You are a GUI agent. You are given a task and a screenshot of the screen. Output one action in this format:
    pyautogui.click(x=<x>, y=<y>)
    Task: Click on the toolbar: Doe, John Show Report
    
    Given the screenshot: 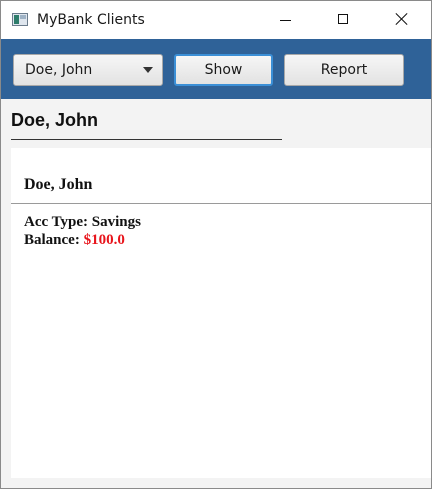 What is the action you would take?
    pyautogui.click(x=216, y=69)
    